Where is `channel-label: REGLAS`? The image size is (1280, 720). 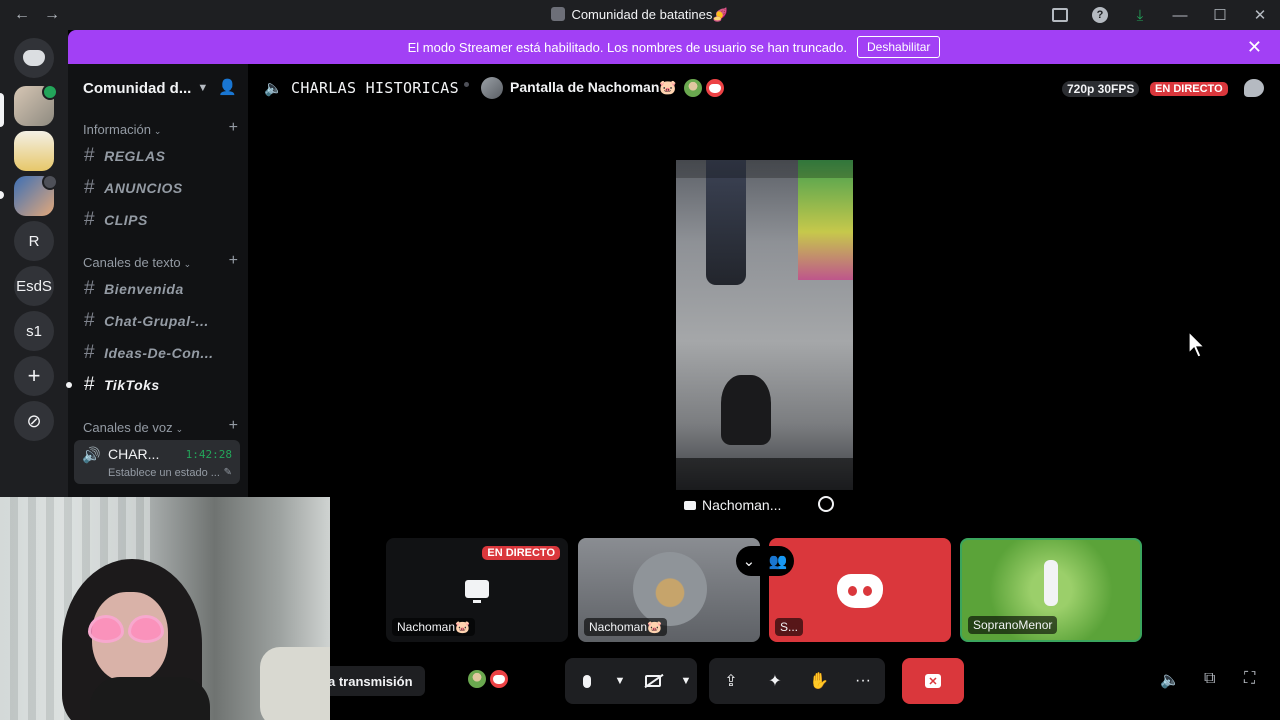 channel-label: REGLAS is located at coordinates (135, 156).